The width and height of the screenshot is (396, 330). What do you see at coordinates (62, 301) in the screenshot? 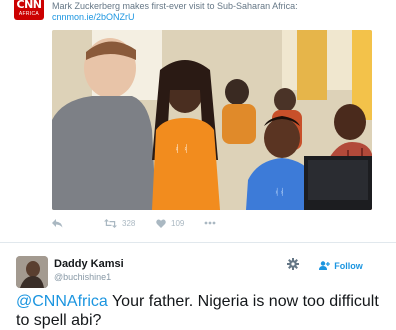
I see `mention-link: @CNNAfrica` at bounding box center [62, 301].